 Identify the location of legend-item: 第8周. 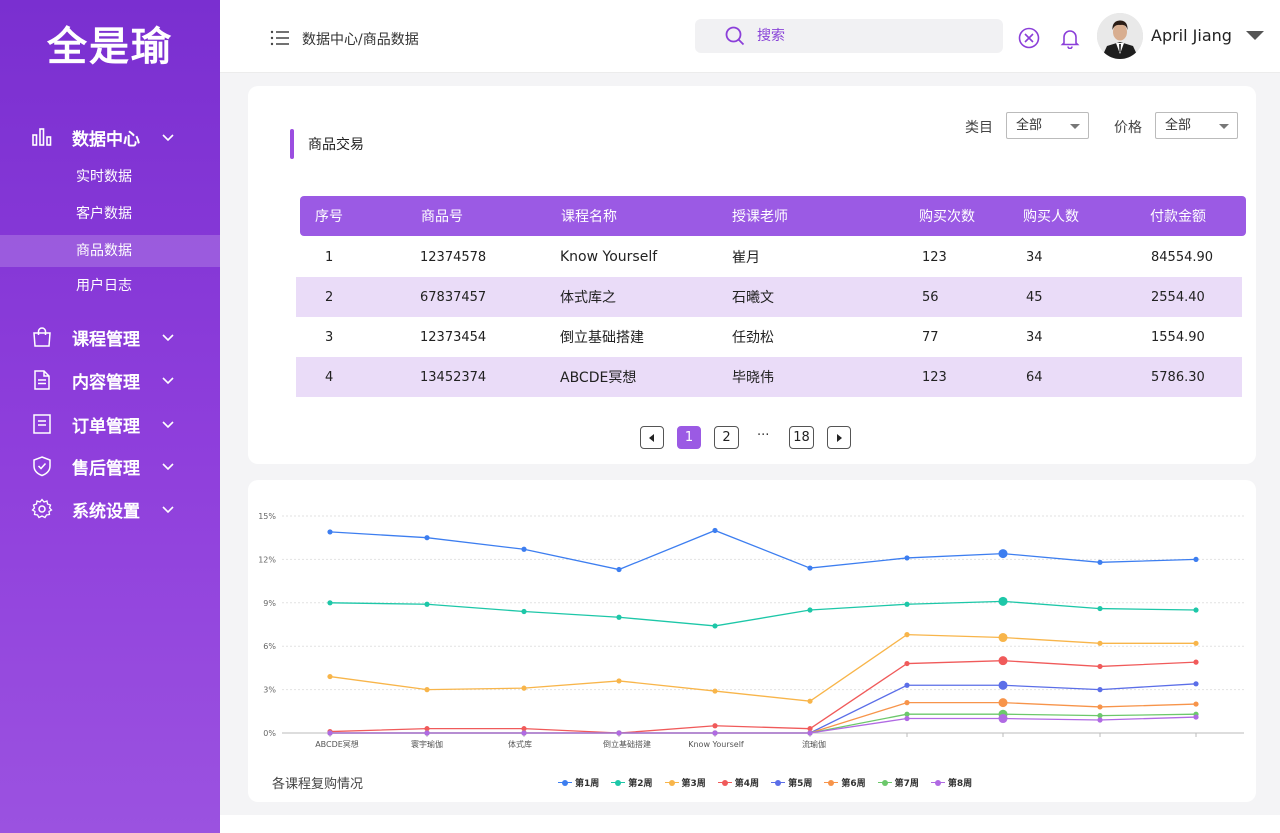
(951, 782).